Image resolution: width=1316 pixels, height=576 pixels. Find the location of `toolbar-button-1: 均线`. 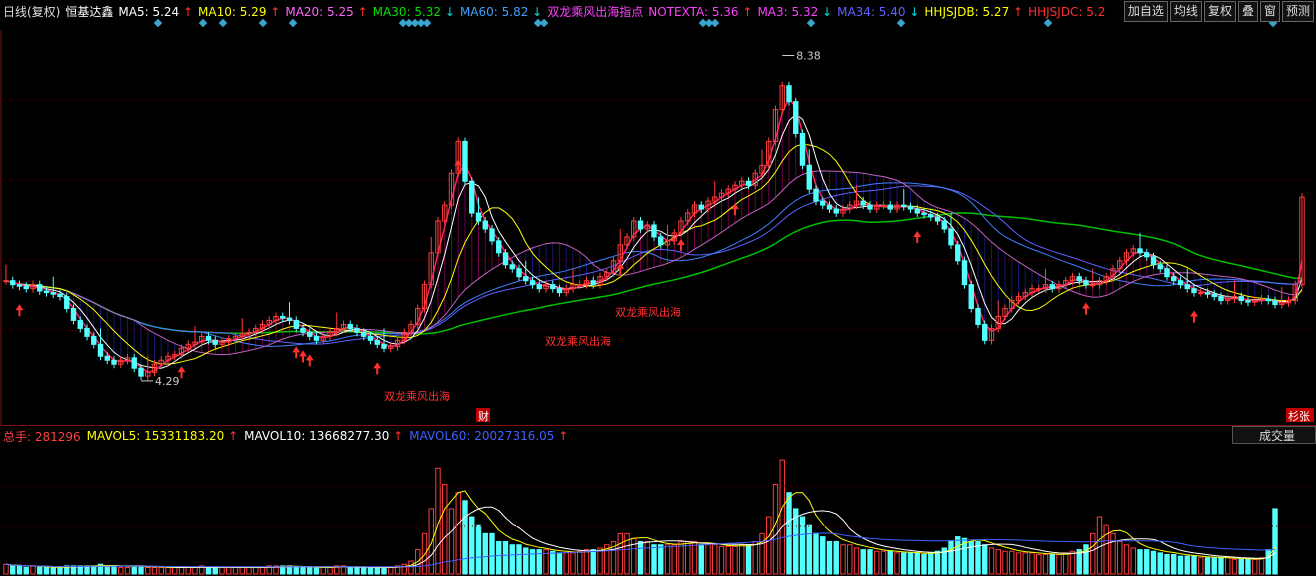

toolbar-button-1: 均线 is located at coordinates (1185, 11).